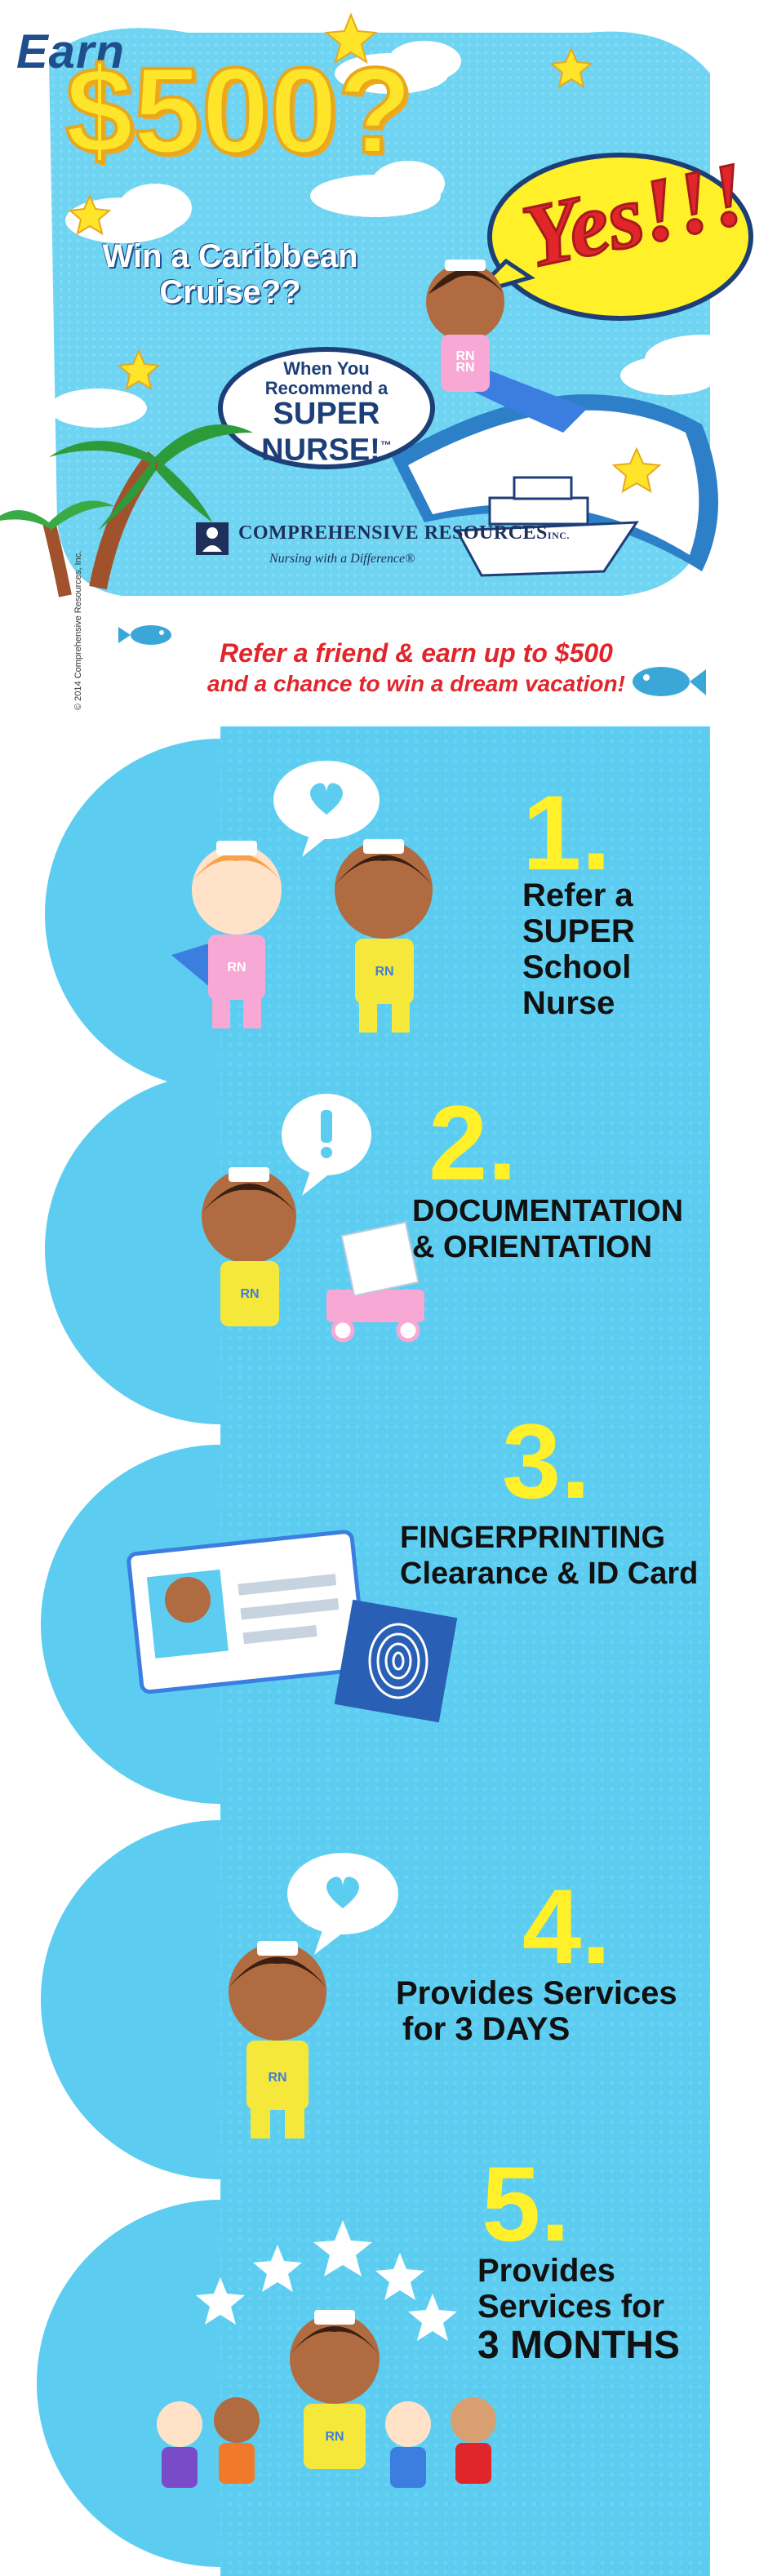  What do you see at coordinates (212, 538) in the screenshot?
I see `logo-icon` at bounding box center [212, 538].